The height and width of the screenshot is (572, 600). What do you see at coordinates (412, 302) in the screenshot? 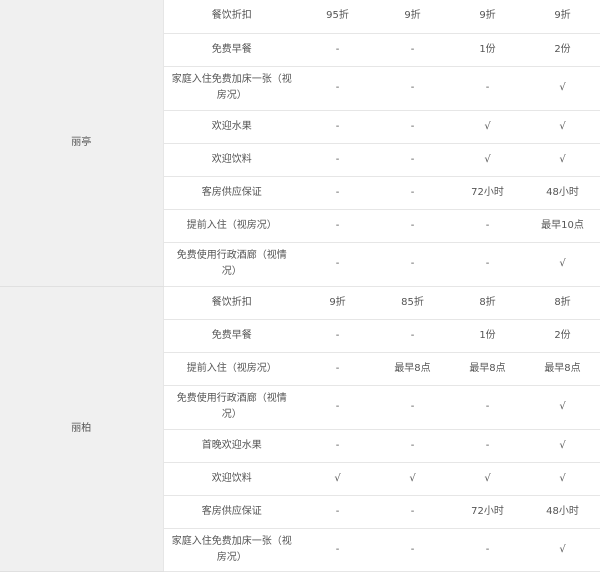
I see `tier-value-cell: 85折` at bounding box center [412, 302].